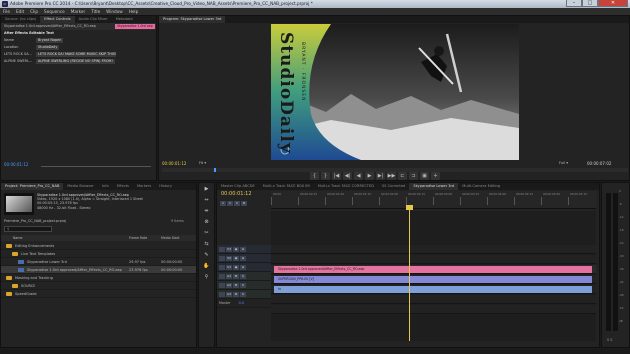 The image size is (630, 354). Describe the element at coordinates (98, 294) in the screenshot. I see `project-item-row: SpeedGrade` at that location.